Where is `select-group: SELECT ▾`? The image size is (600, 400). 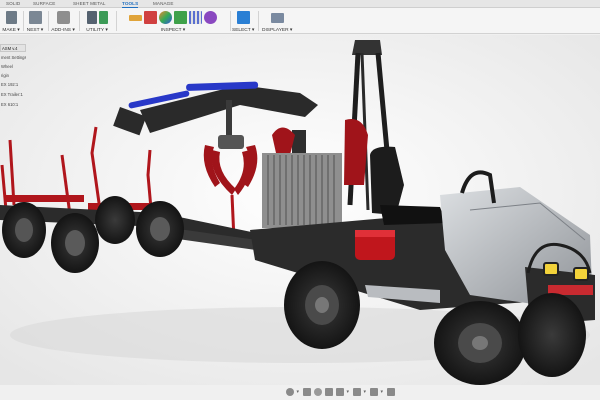 select-group: SELECT ▾ is located at coordinates (243, 21).